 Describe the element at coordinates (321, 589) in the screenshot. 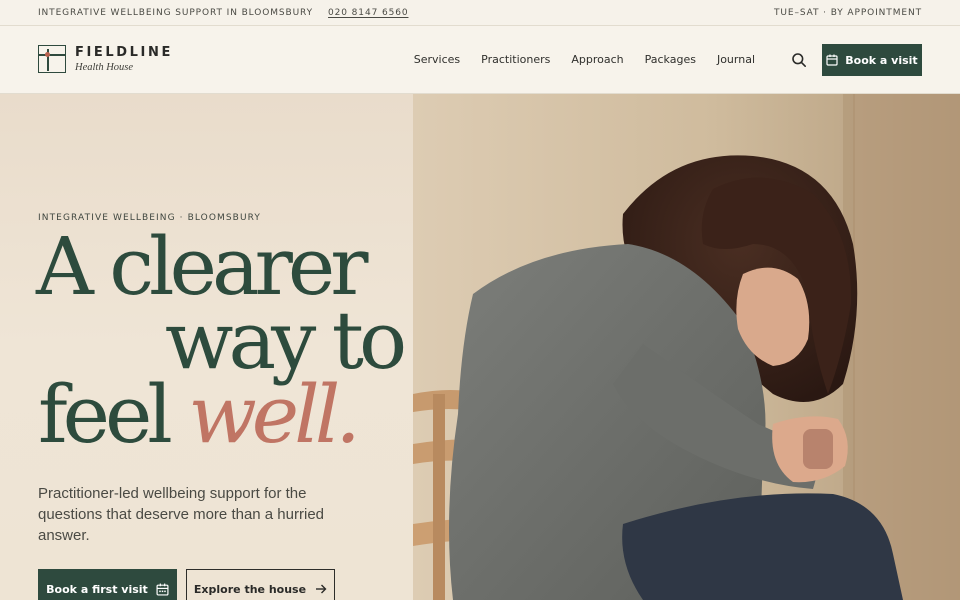

I see `arrow-right-icon` at that location.